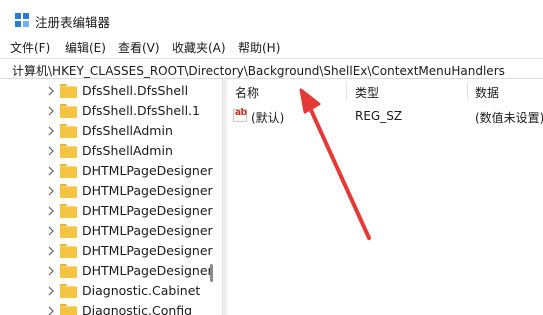  I want to click on window-title: 注册表编辑器, so click(73, 22).